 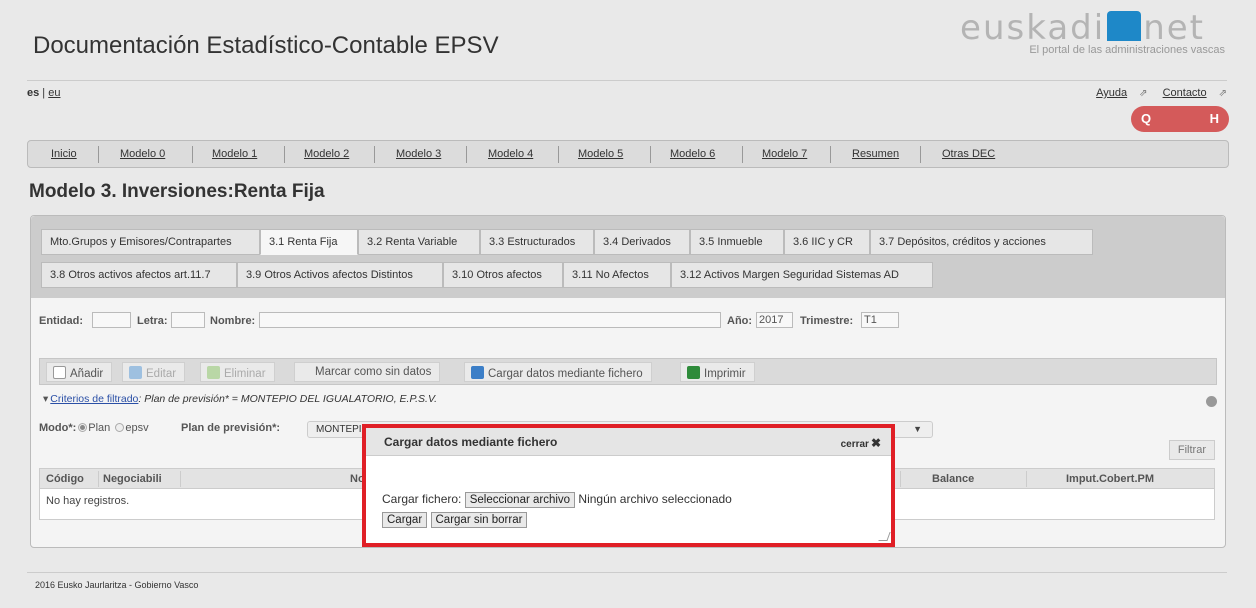 What do you see at coordinates (1127, 50) in the screenshot?
I see `logo-subtitle: El portal de las administraciones vascas` at bounding box center [1127, 50].